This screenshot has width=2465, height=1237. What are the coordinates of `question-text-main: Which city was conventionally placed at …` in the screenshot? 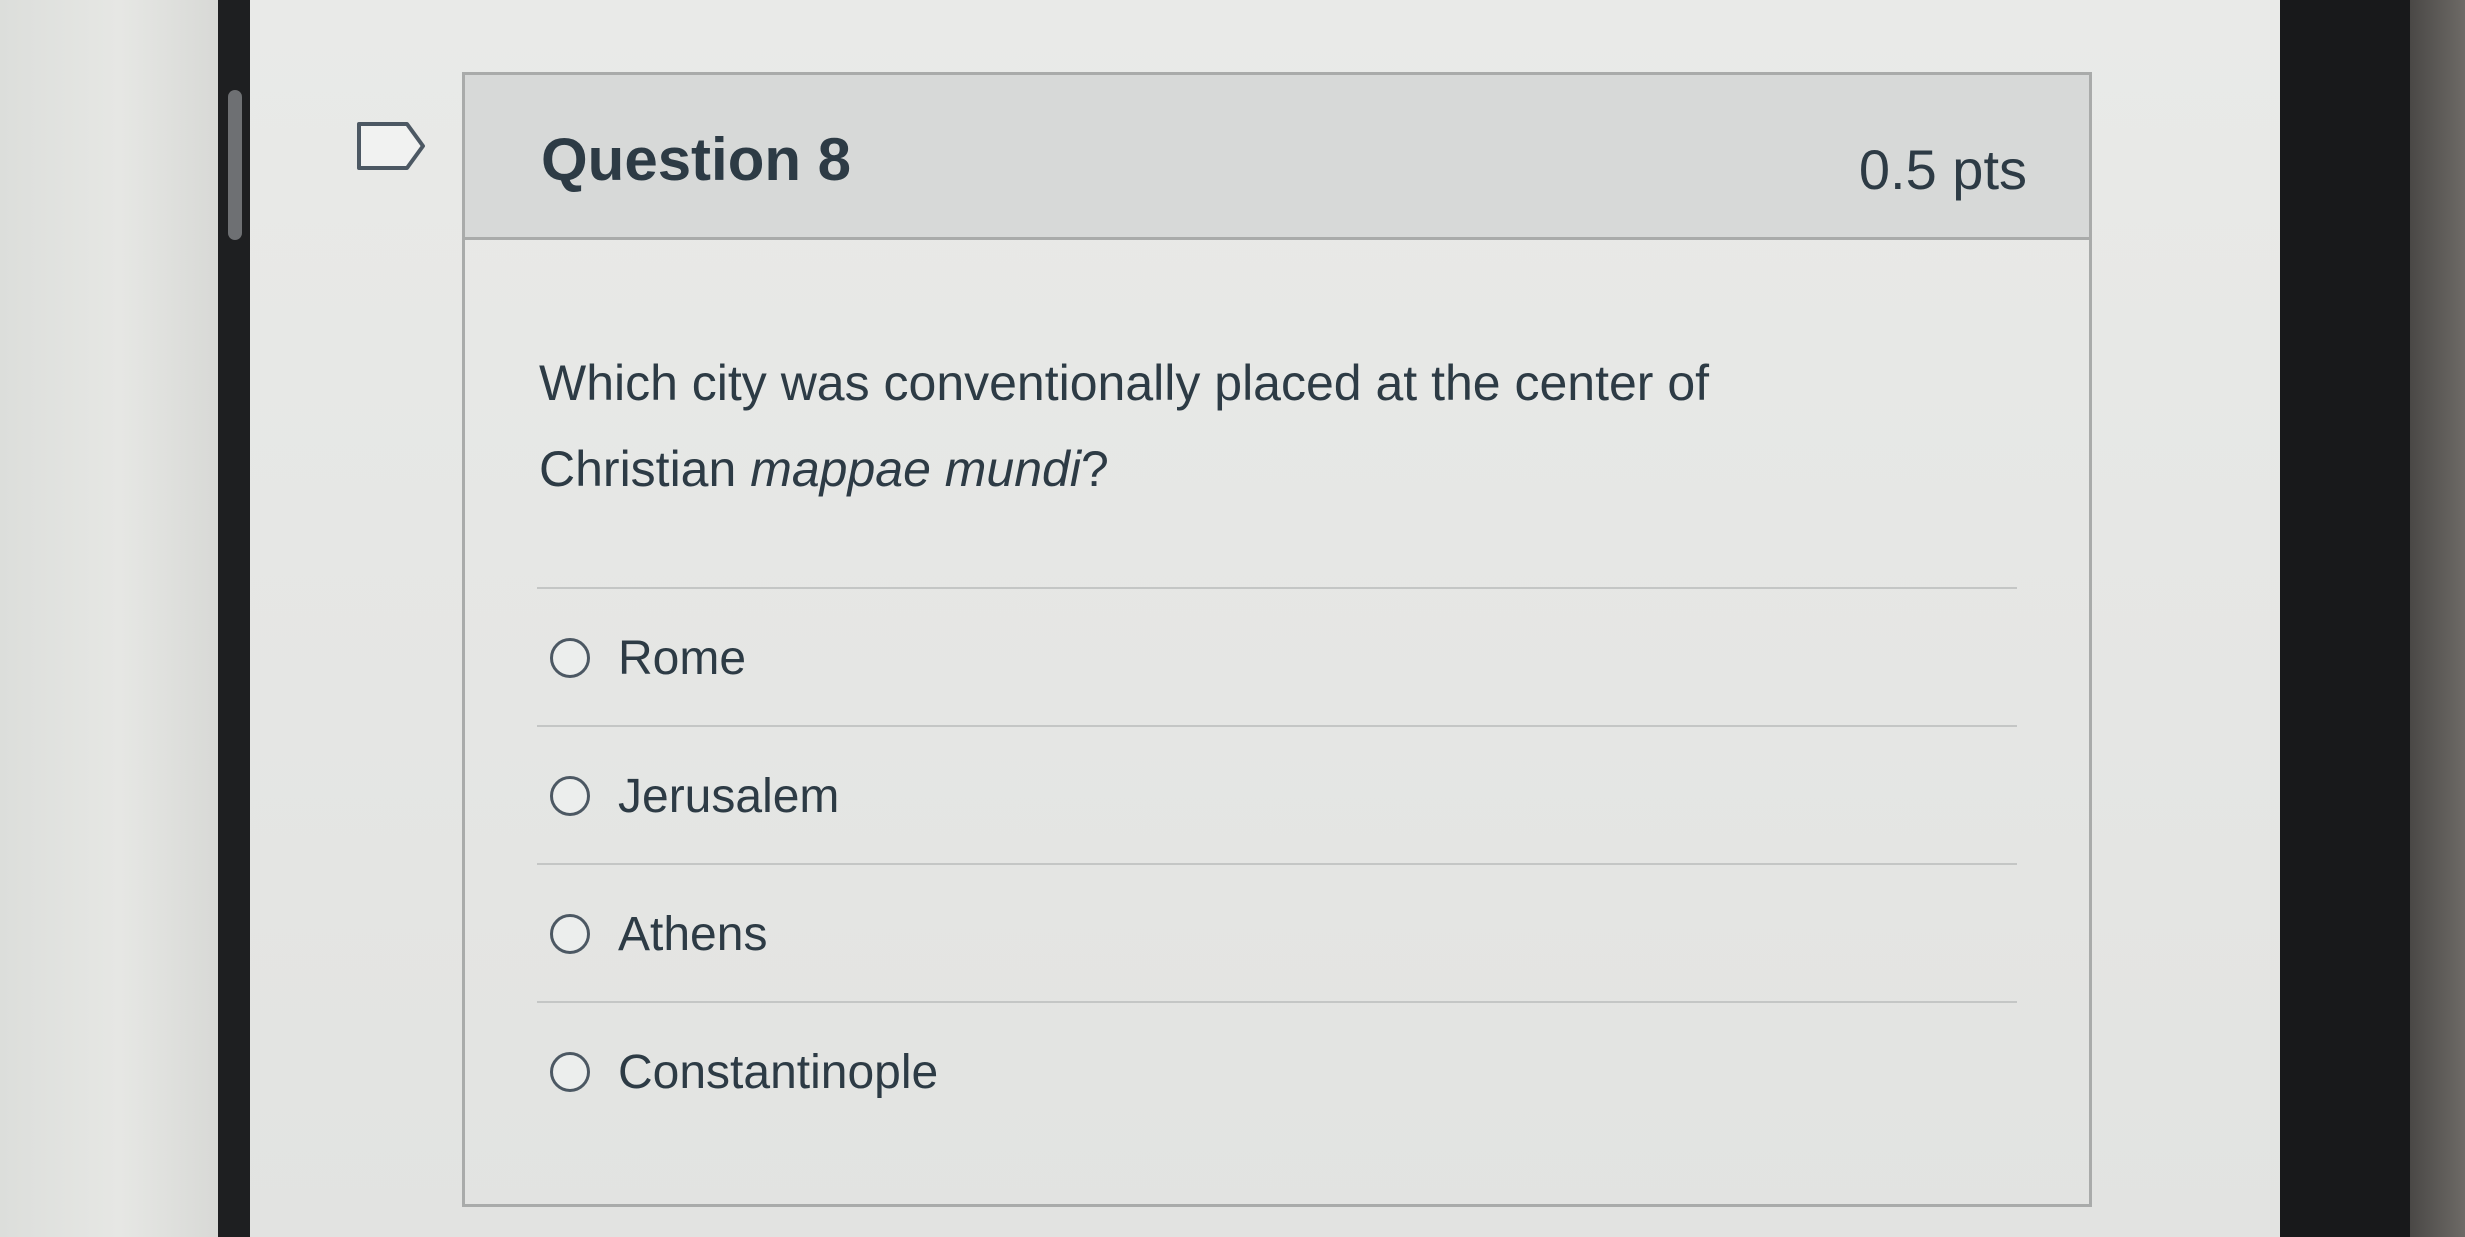 It's located at (1124, 426).